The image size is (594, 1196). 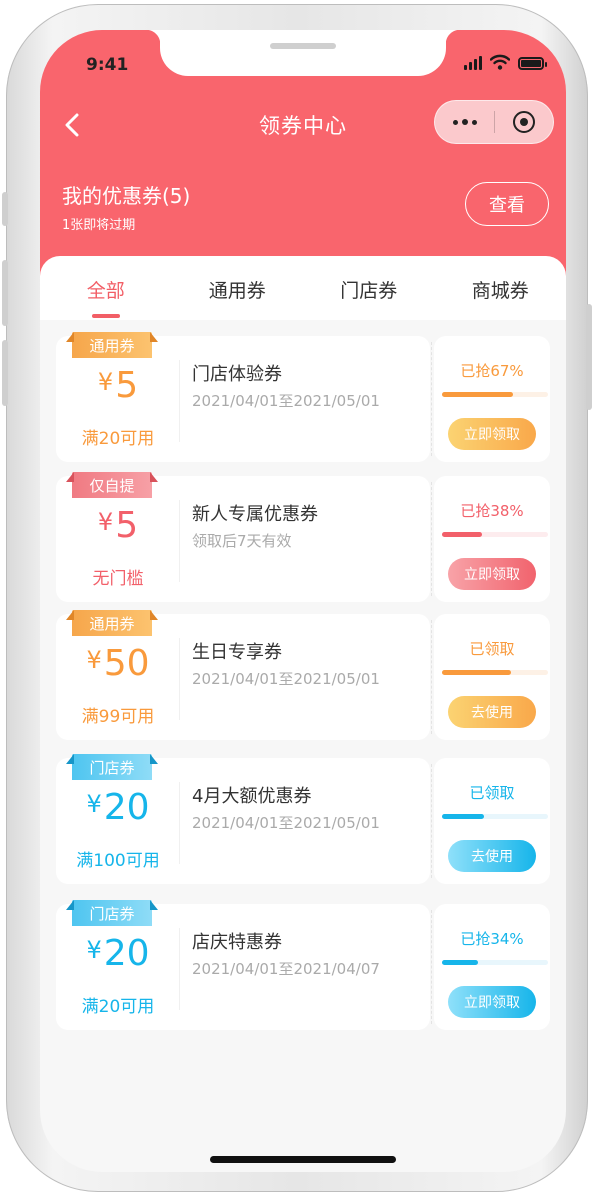 I want to click on notch, so click(x=303, y=53).